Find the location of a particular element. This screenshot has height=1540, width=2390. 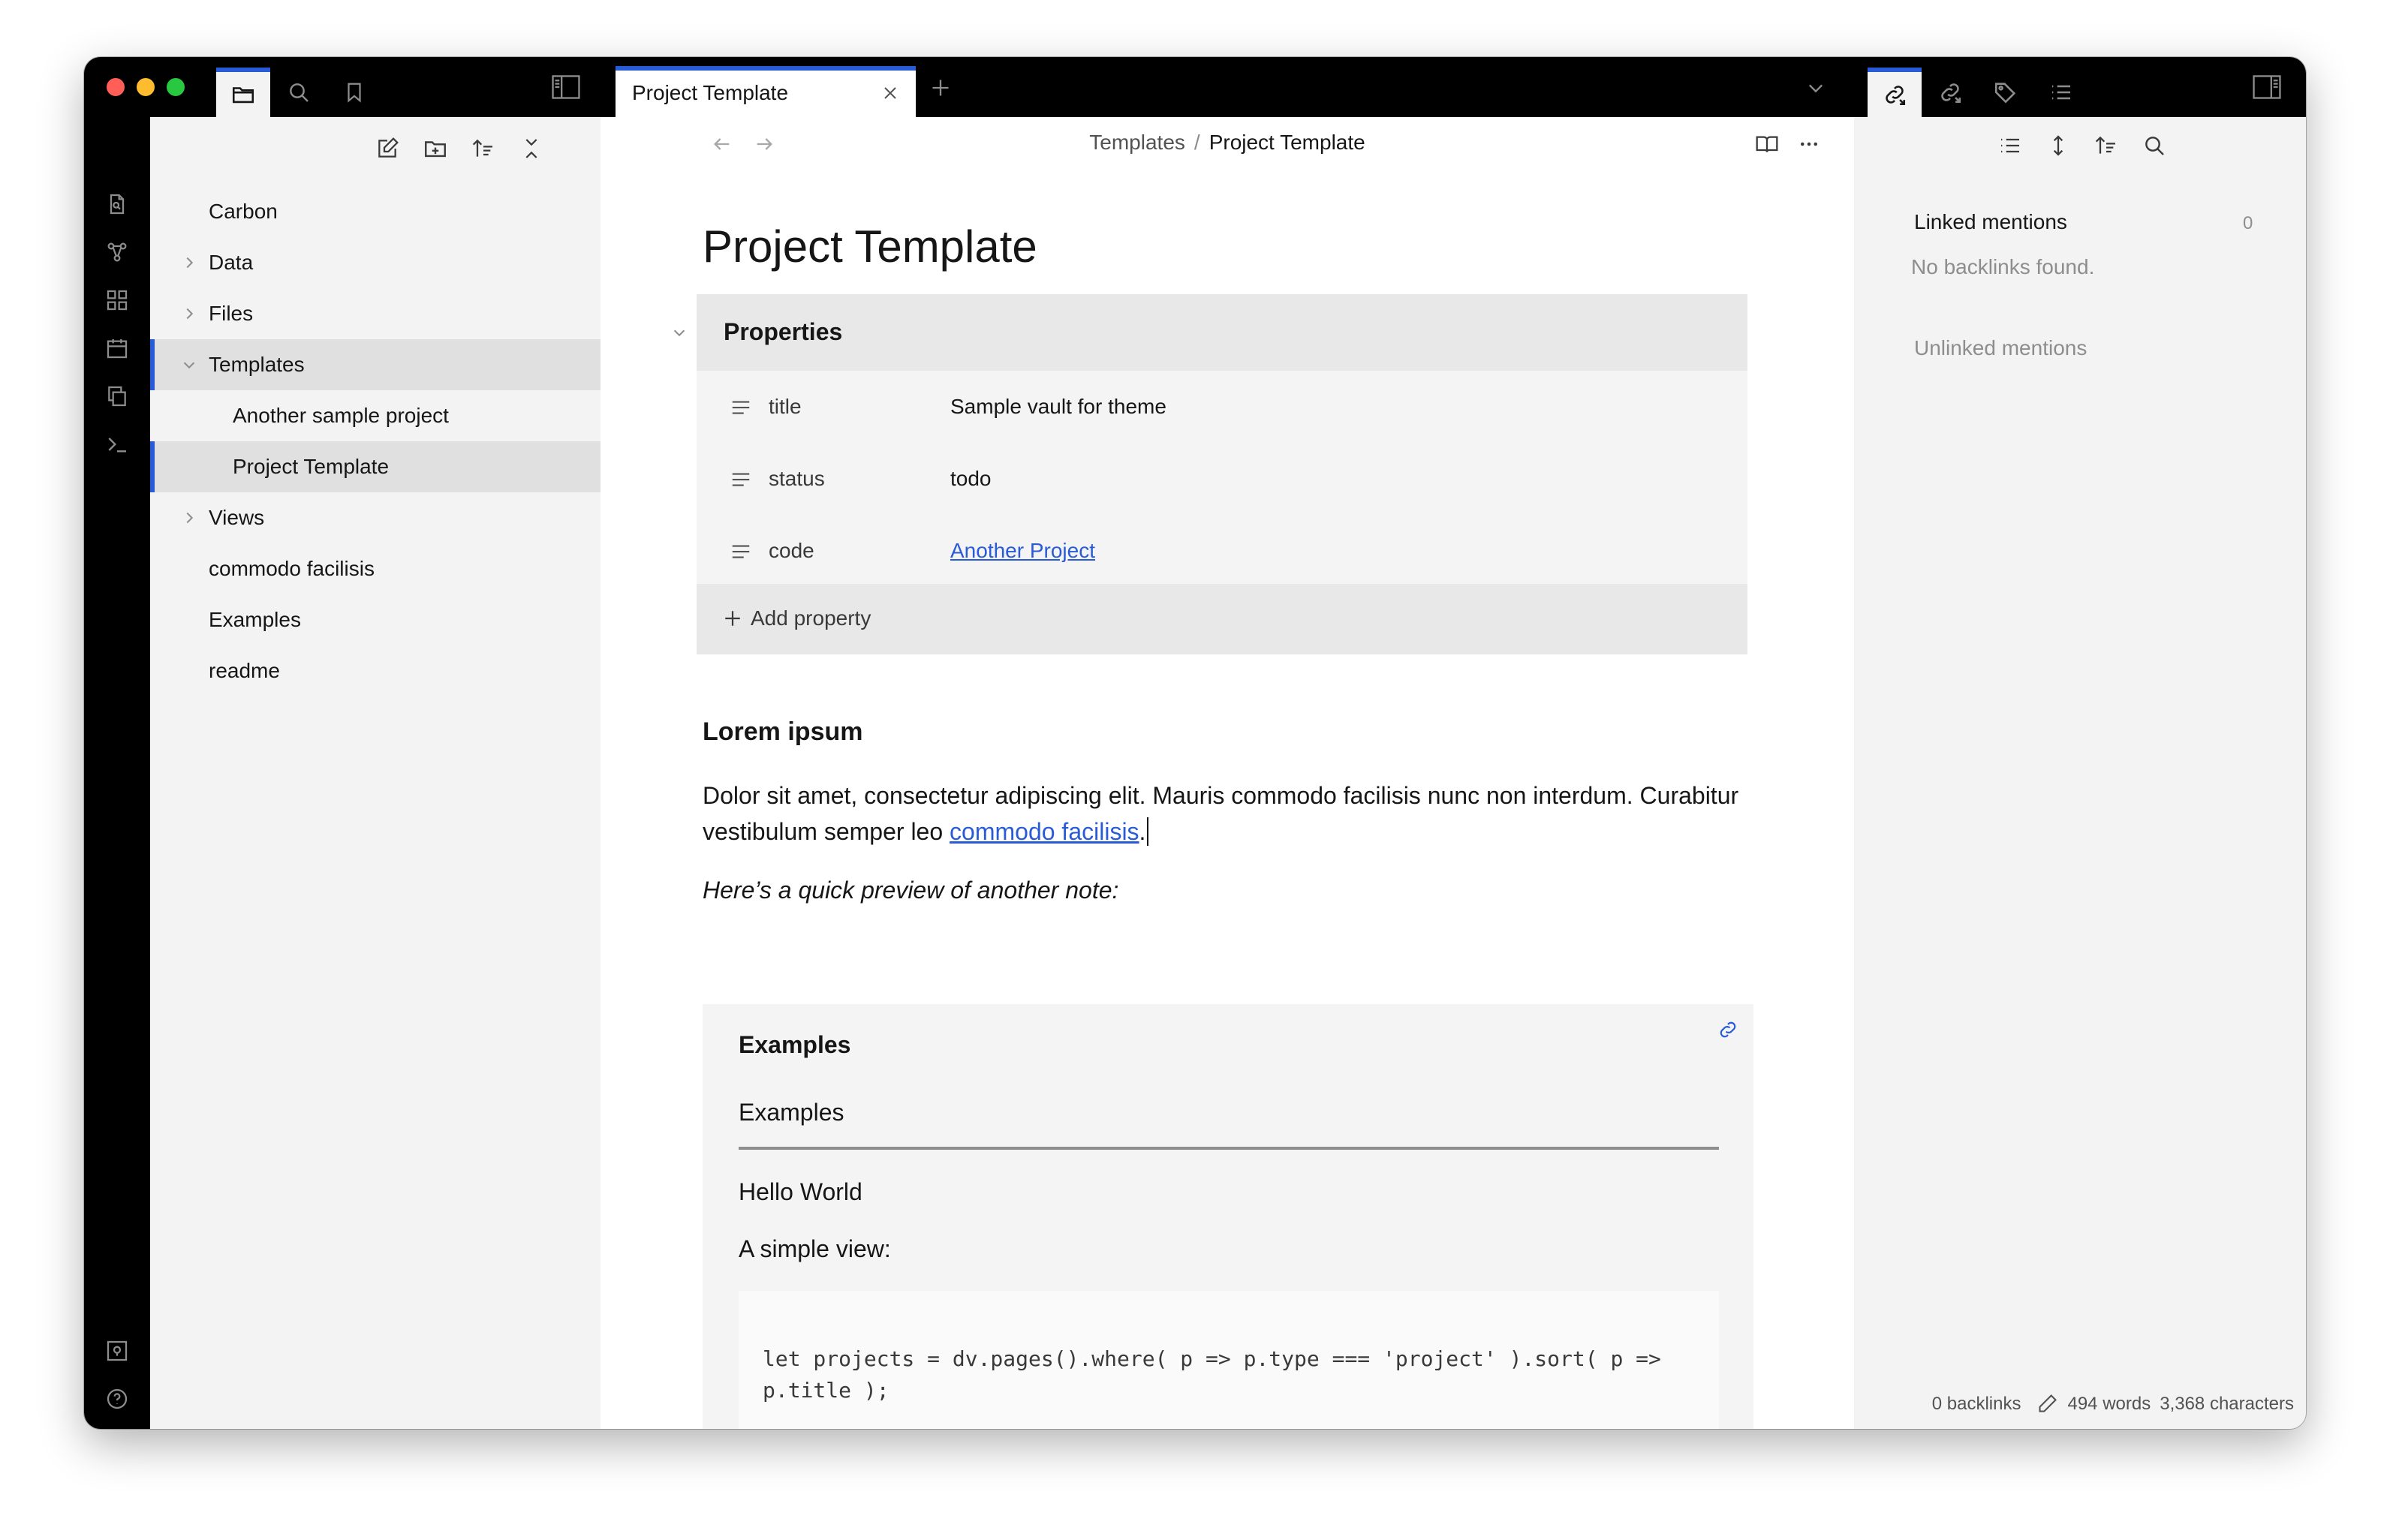

tab-list-button is located at coordinates (1816, 88).